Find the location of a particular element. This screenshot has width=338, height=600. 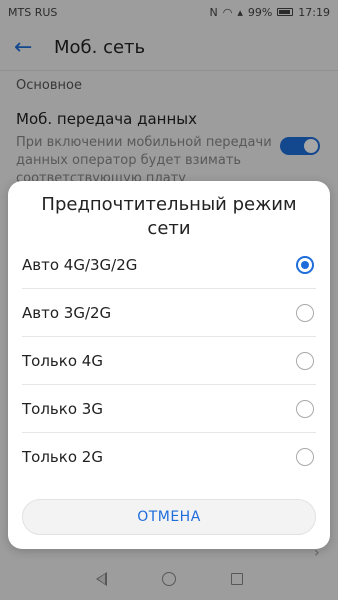

option-label: Авто 4G/3G/2G is located at coordinates (80, 265).